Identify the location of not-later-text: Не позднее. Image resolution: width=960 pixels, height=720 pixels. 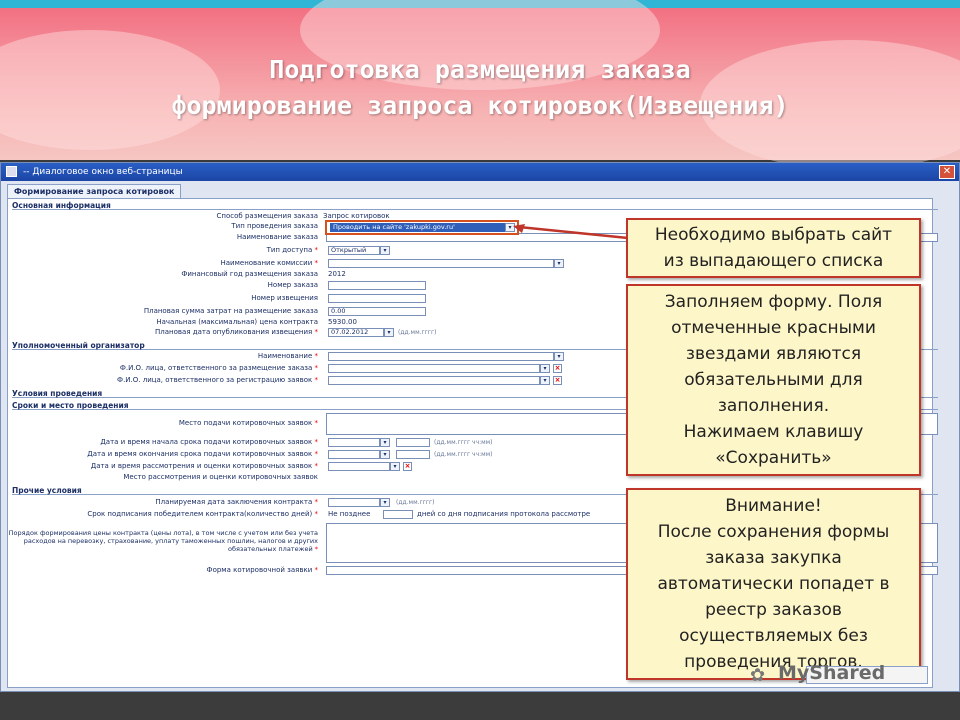
(349, 514).